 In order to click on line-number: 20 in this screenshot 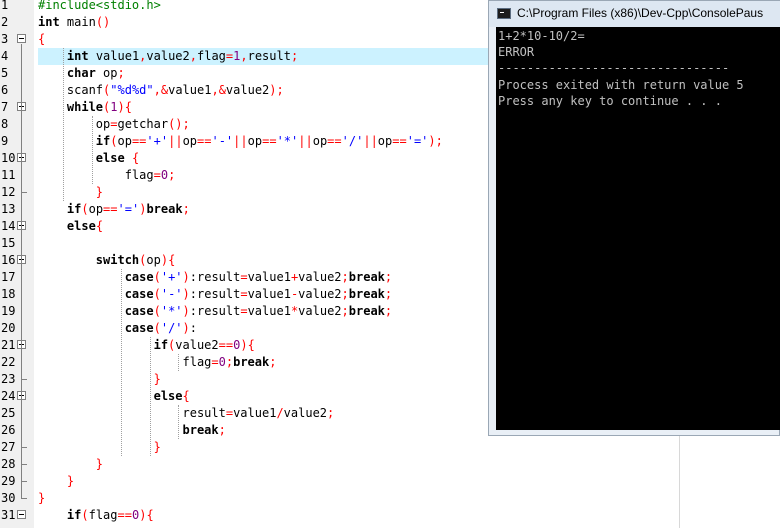, I will do `click(8, 328)`.